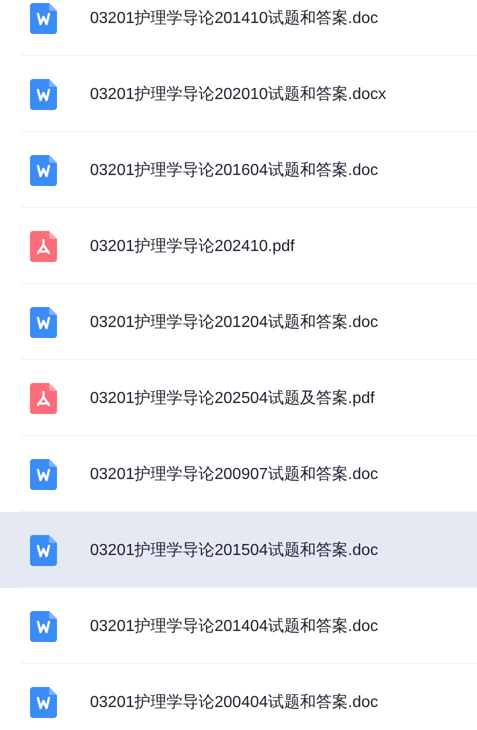  What do you see at coordinates (234, 170) in the screenshot?
I see `file-name: 03201护理学导论201604试题和答案.doc` at bounding box center [234, 170].